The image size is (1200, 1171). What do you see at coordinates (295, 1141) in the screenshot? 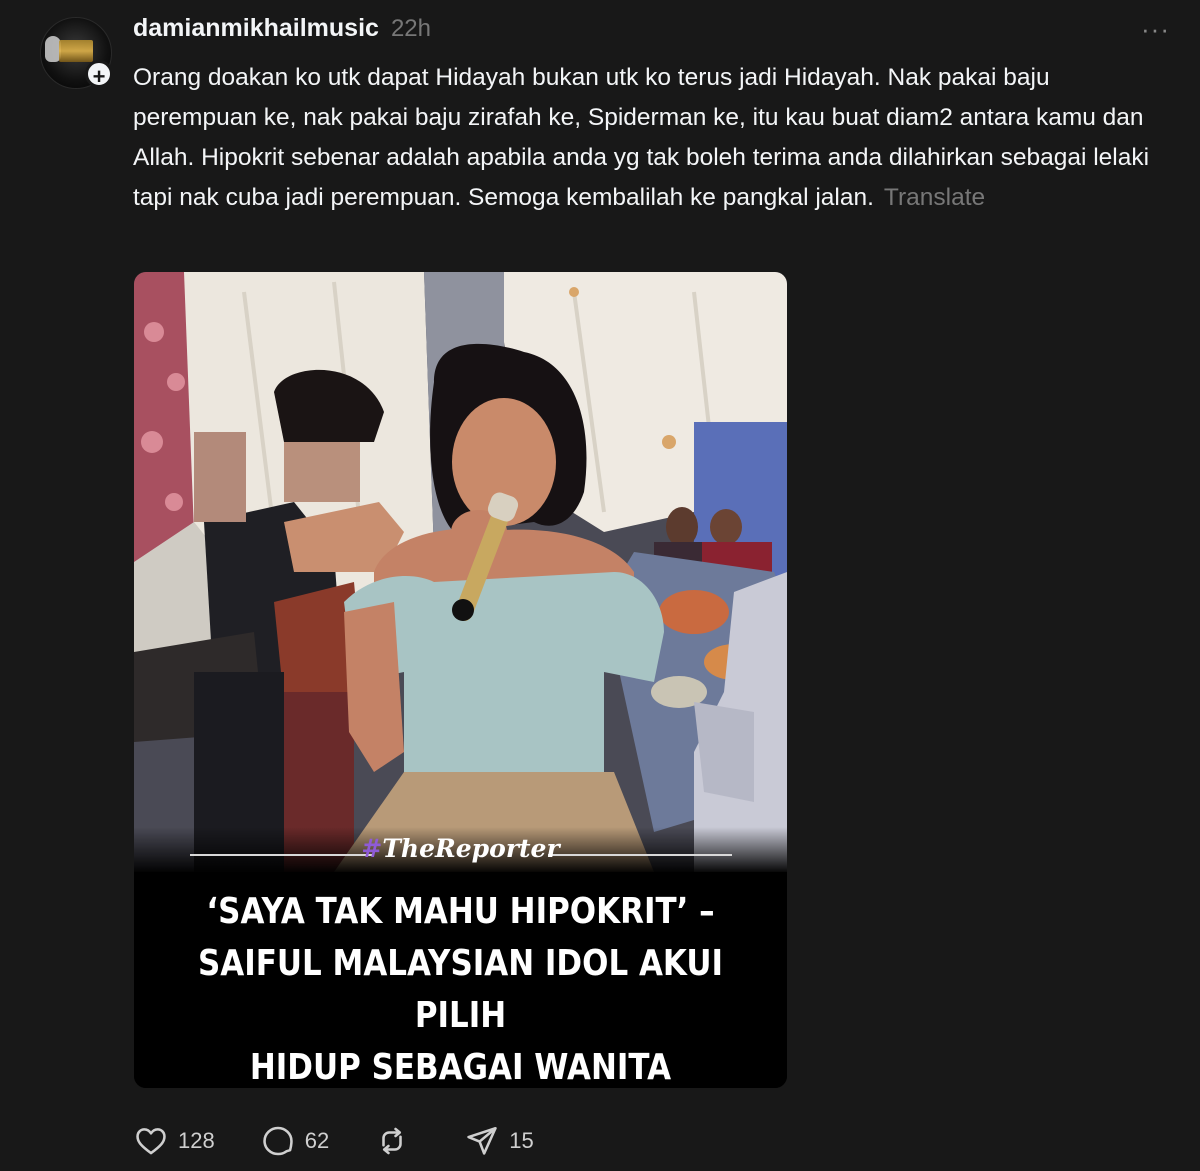
I see `reply-button: 62` at bounding box center [295, 1141].